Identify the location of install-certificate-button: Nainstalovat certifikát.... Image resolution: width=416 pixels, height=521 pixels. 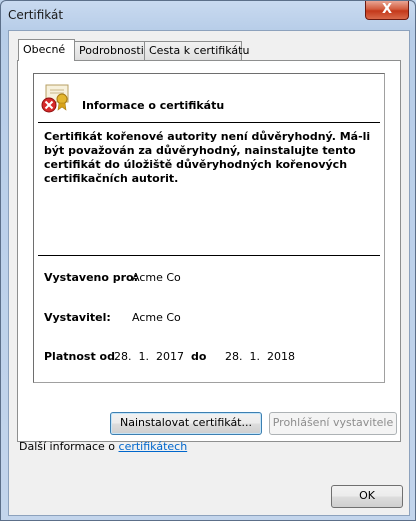
(186, 423).